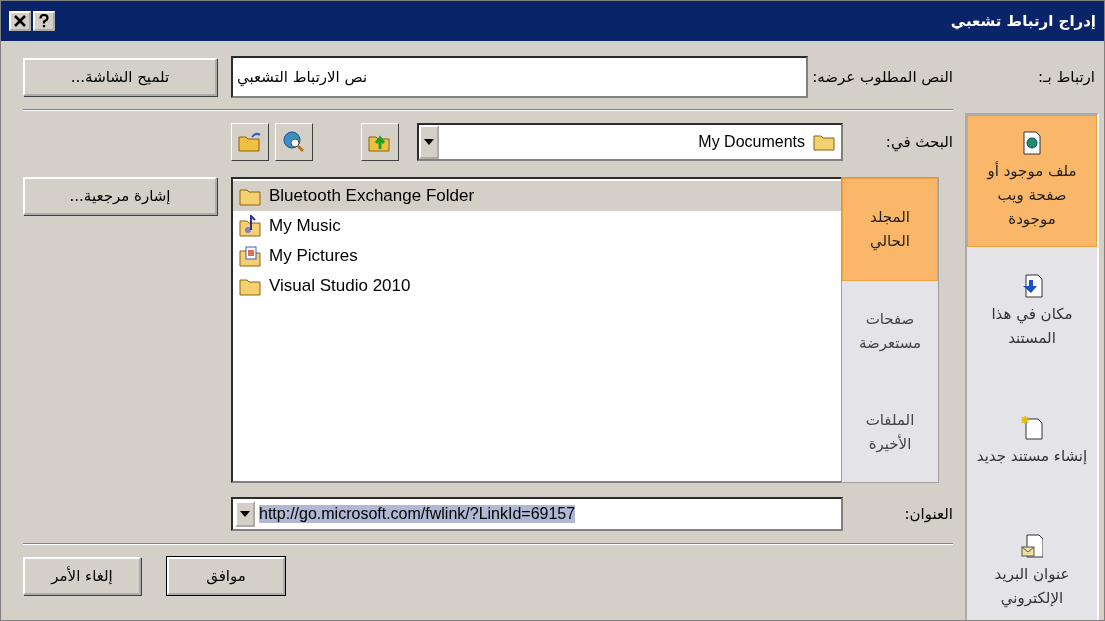  Describe the element at coordinates (1032, 286) in the screenshot. I see `document-arrow-icon` at that location.